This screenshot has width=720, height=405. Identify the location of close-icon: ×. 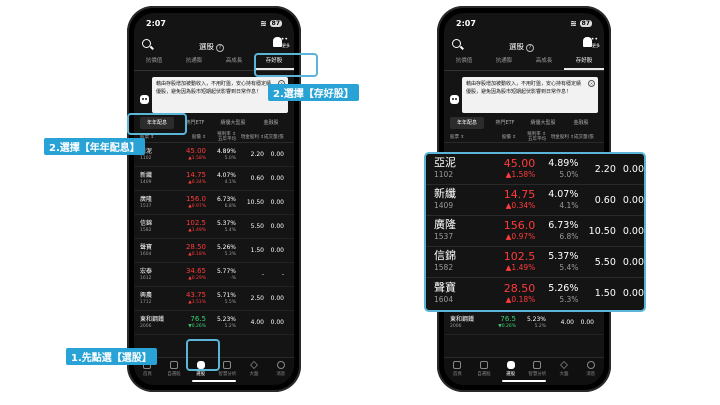
(591, 83).